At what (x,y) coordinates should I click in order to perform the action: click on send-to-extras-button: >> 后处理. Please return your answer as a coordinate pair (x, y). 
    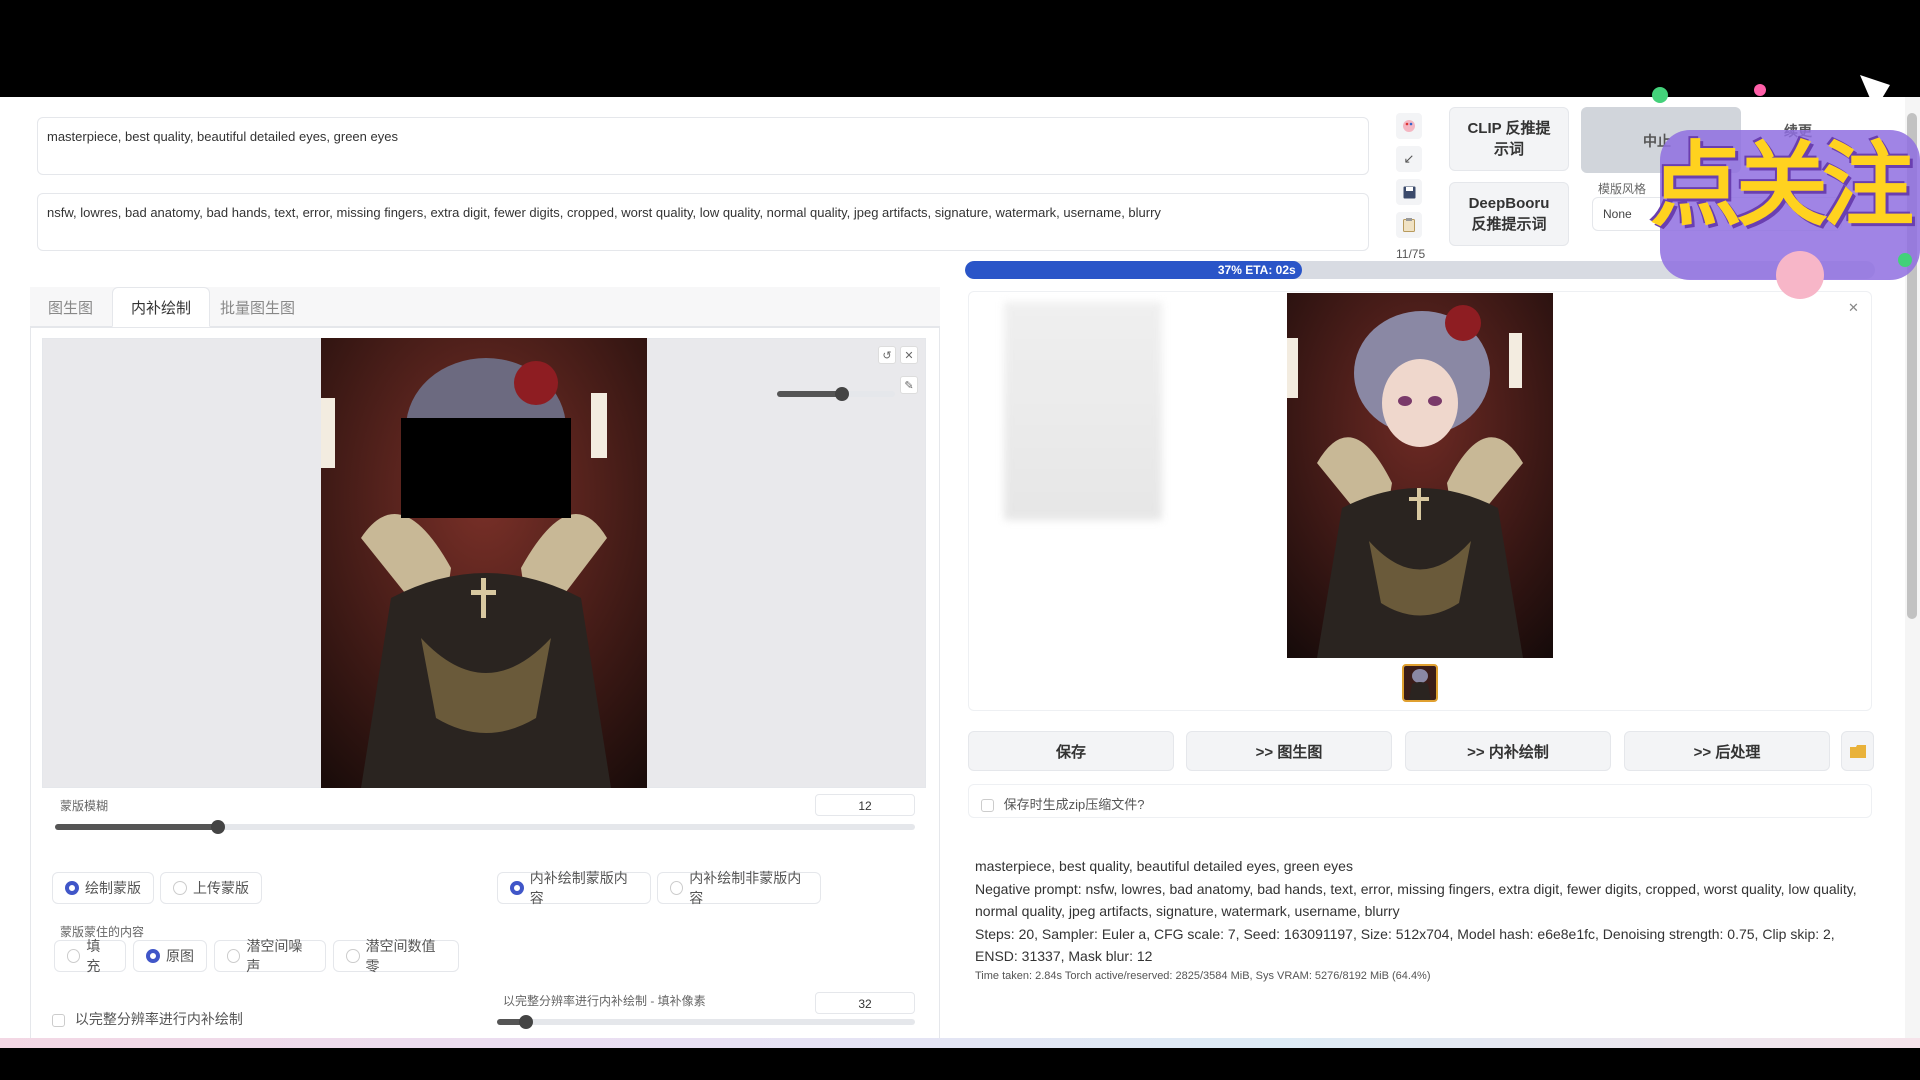
    Looking at the image, I should click on (1727, 751).